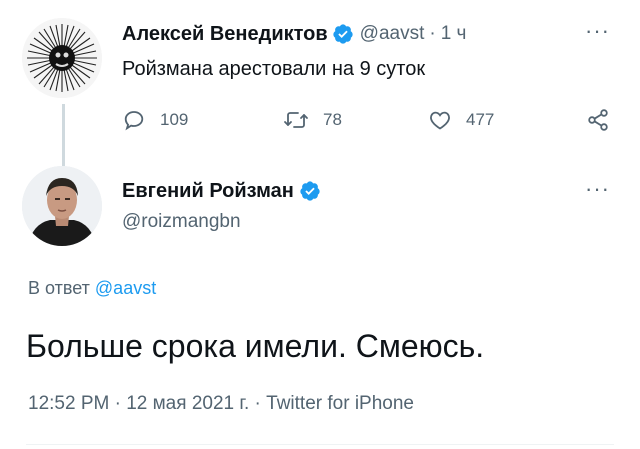 The height and width of the screenshot is (449, 640). What do you see at coordinates (92, 288) in the screenshot?
I see `reply-context: В ответ @aavst` at bounding box center [92, 288].